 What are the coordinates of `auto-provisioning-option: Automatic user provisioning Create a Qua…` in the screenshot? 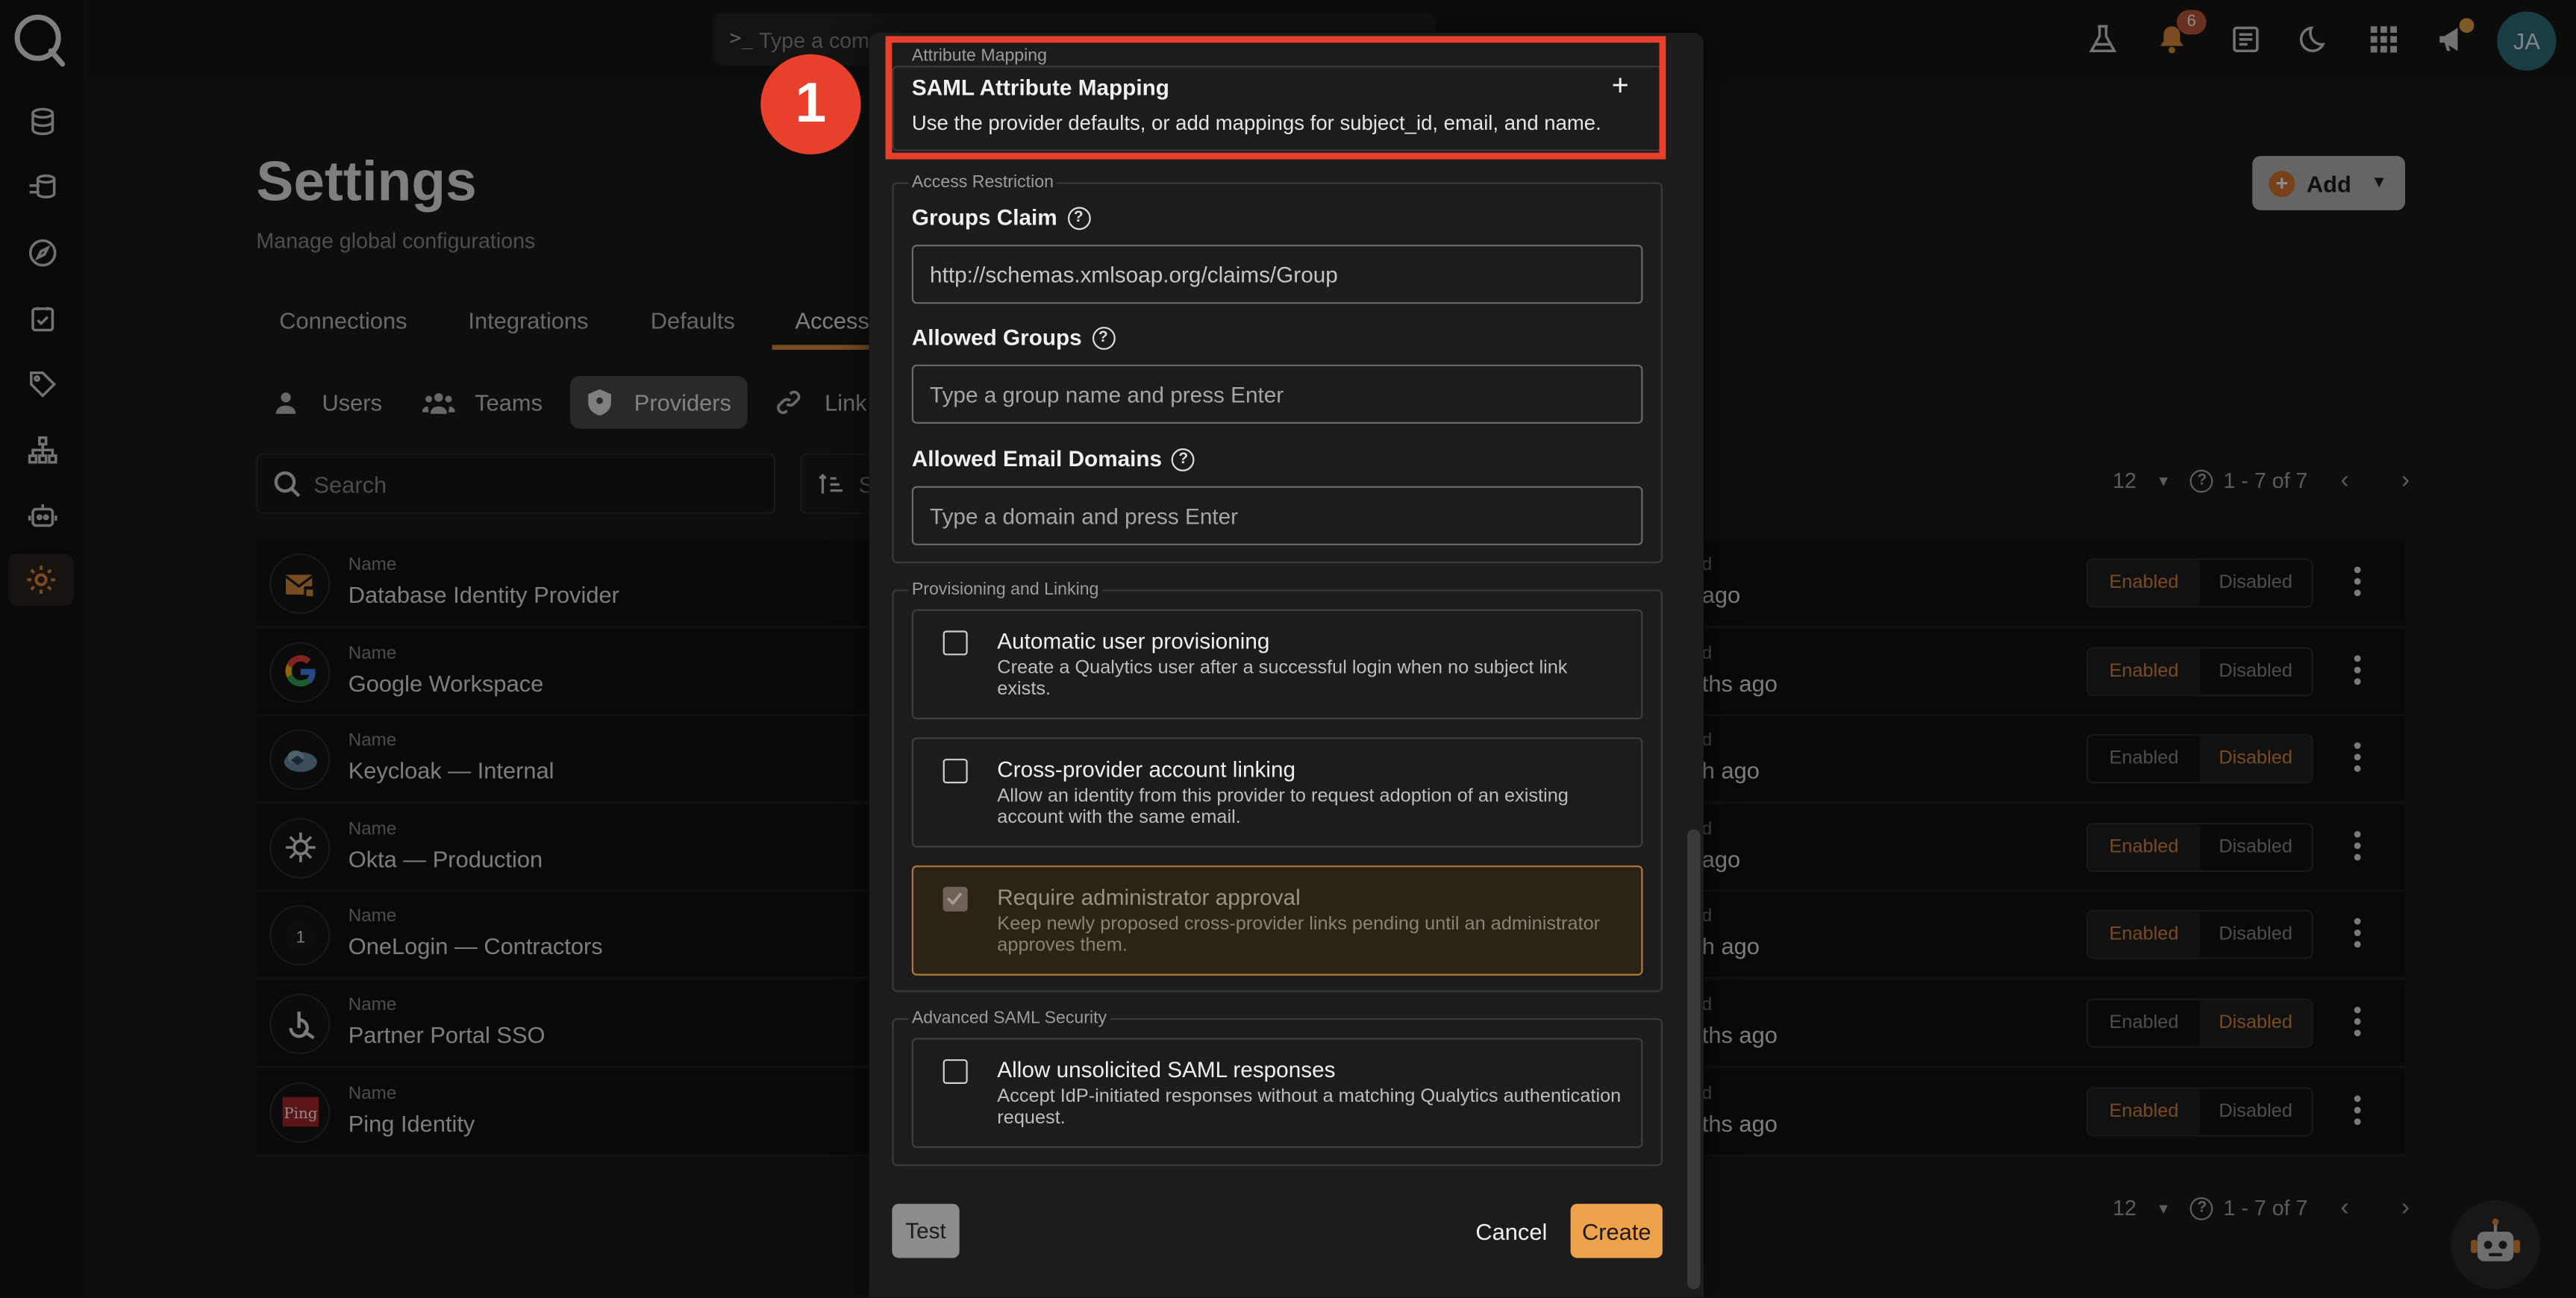 It's located at (1277, 664).